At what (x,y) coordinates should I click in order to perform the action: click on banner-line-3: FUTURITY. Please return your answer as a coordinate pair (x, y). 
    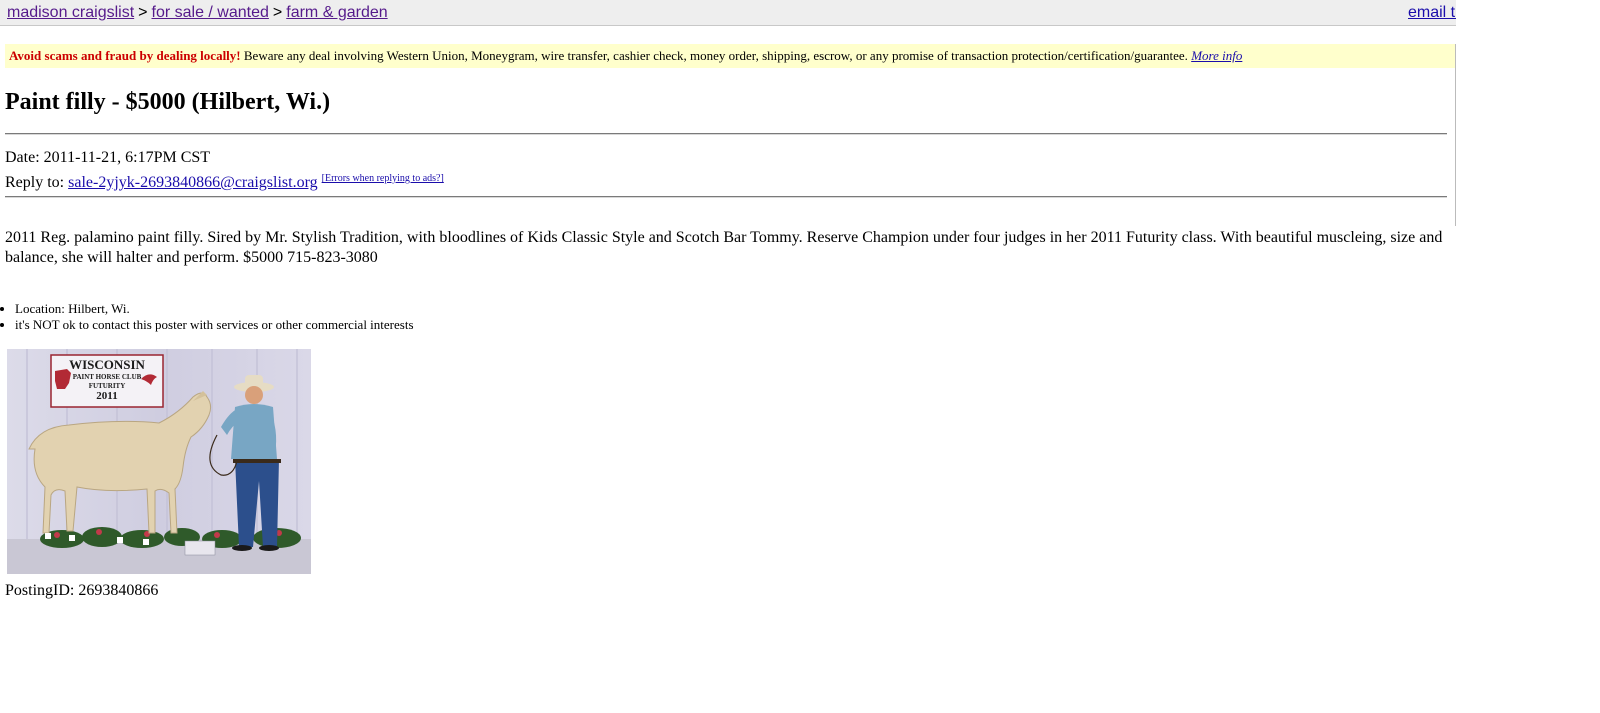
    Looking at the image, I should click on (107, 386).